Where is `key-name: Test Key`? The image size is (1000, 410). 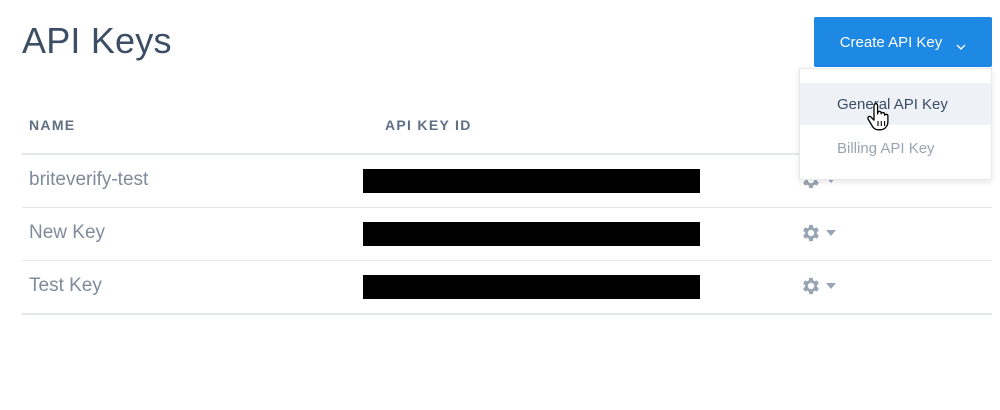 key-name: Test Key is located at coordinates (65, 285).